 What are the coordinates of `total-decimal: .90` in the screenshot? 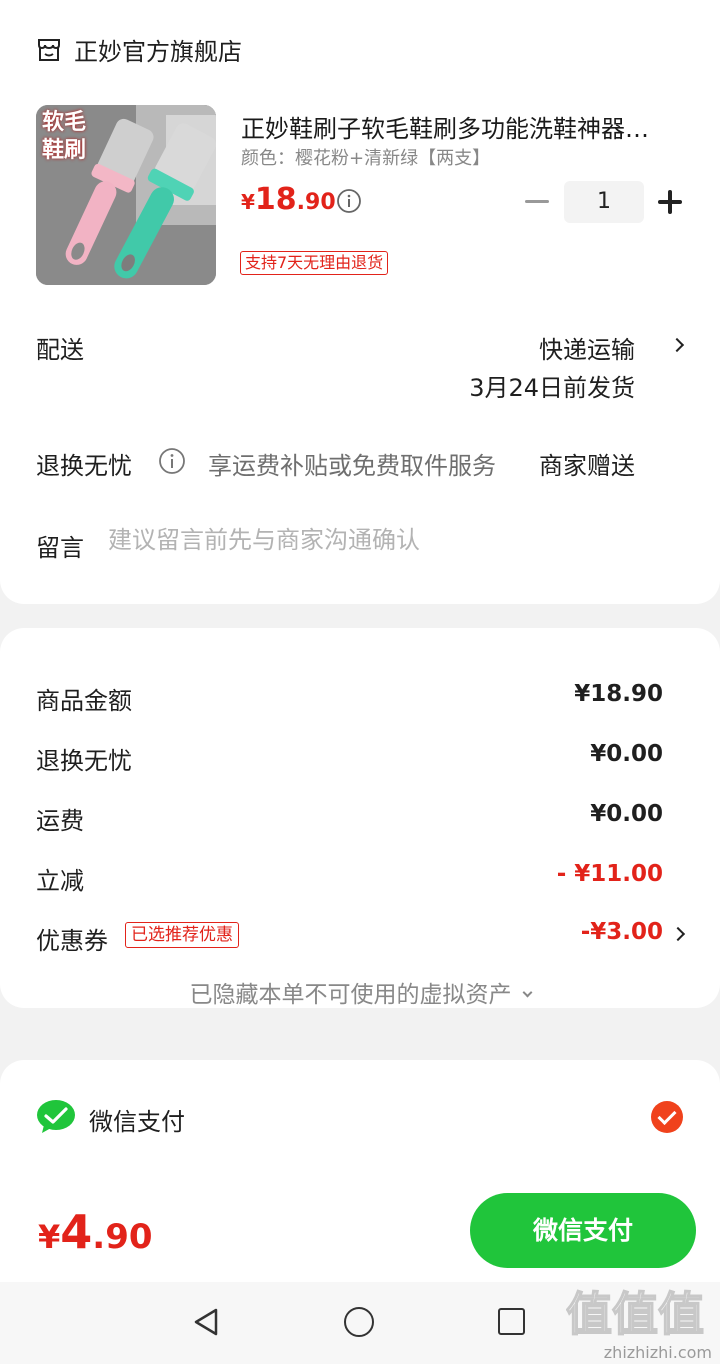 It's located at (122, 1237).